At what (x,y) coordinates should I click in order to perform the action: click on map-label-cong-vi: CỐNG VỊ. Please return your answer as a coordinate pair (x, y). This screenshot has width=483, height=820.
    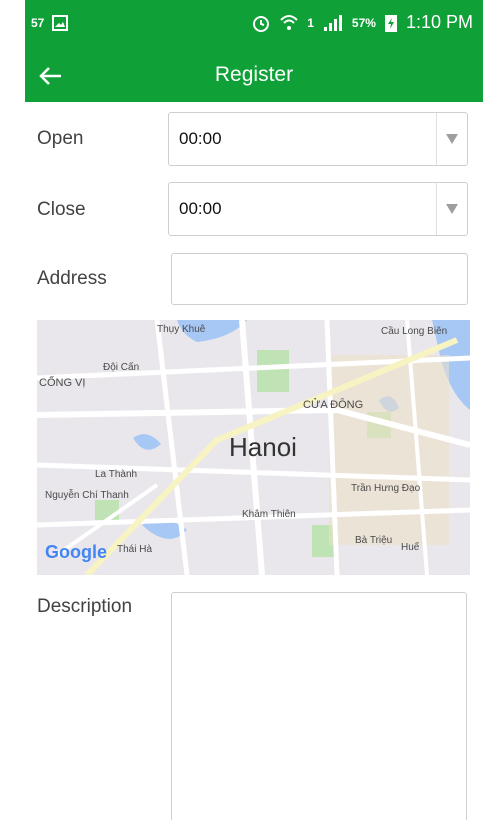
    Looking at the image, I should click on (62, 383).